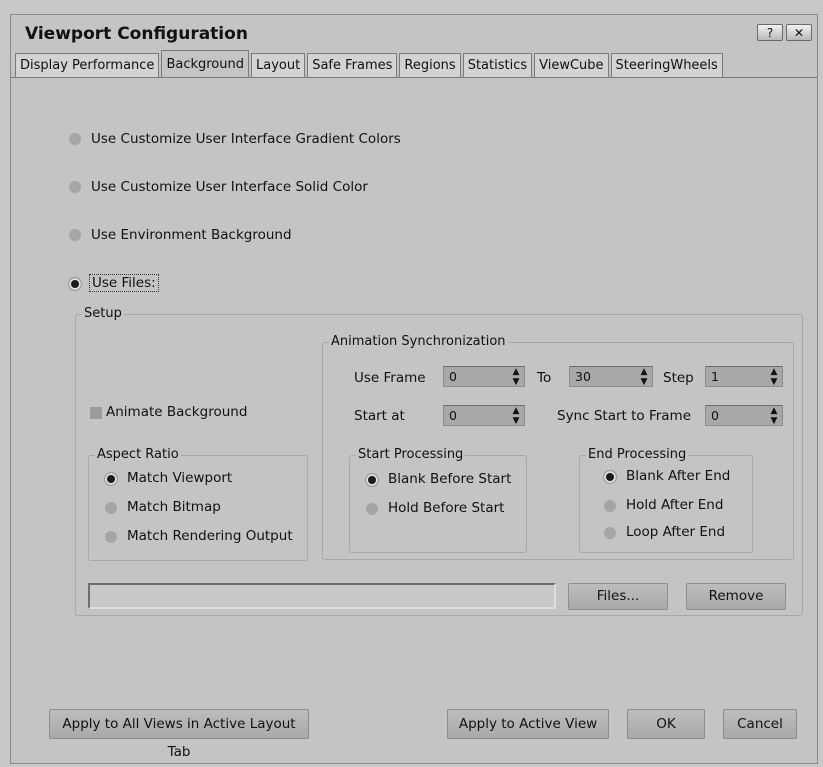 The image size is (823, 767). Describe the element at coordinates (715, 376) in the screenshot. I see `step-value: 1` at that location.